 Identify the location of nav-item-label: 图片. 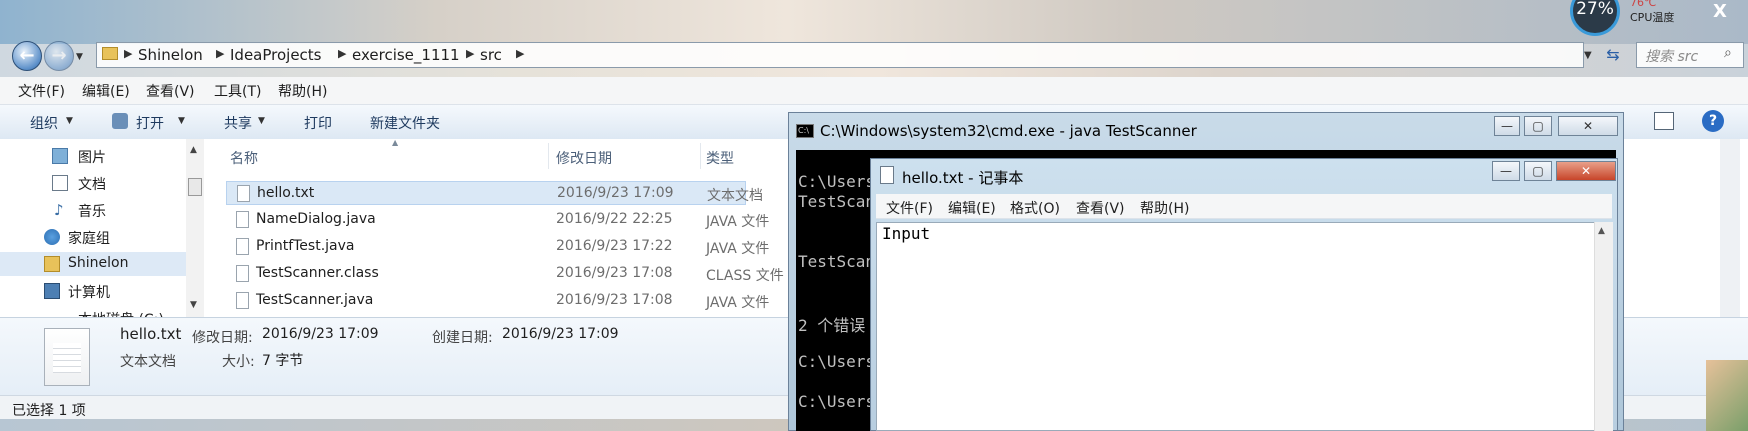
(92, 158).